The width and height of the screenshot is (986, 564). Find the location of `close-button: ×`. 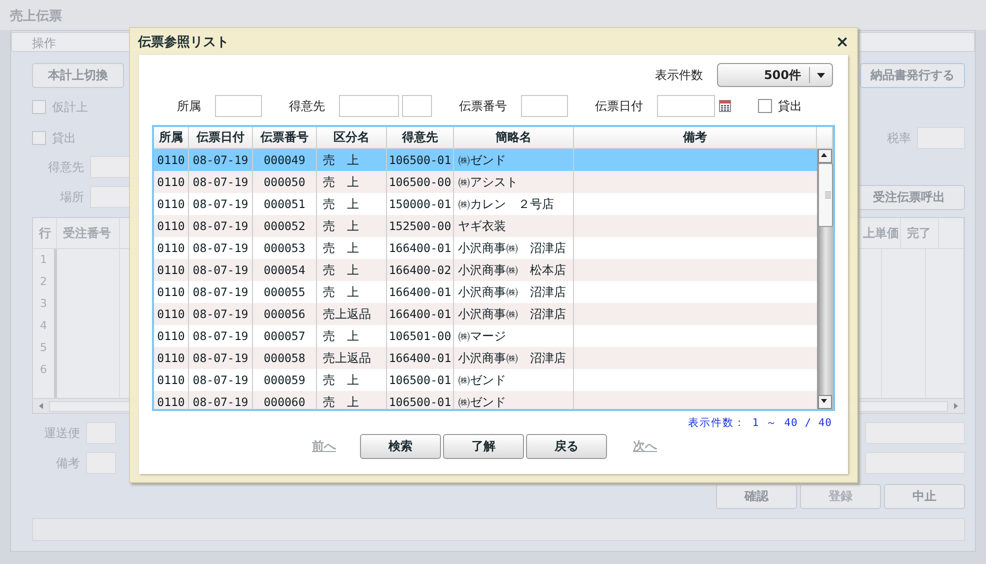

close-button: × is located at coordinates (842, 41).